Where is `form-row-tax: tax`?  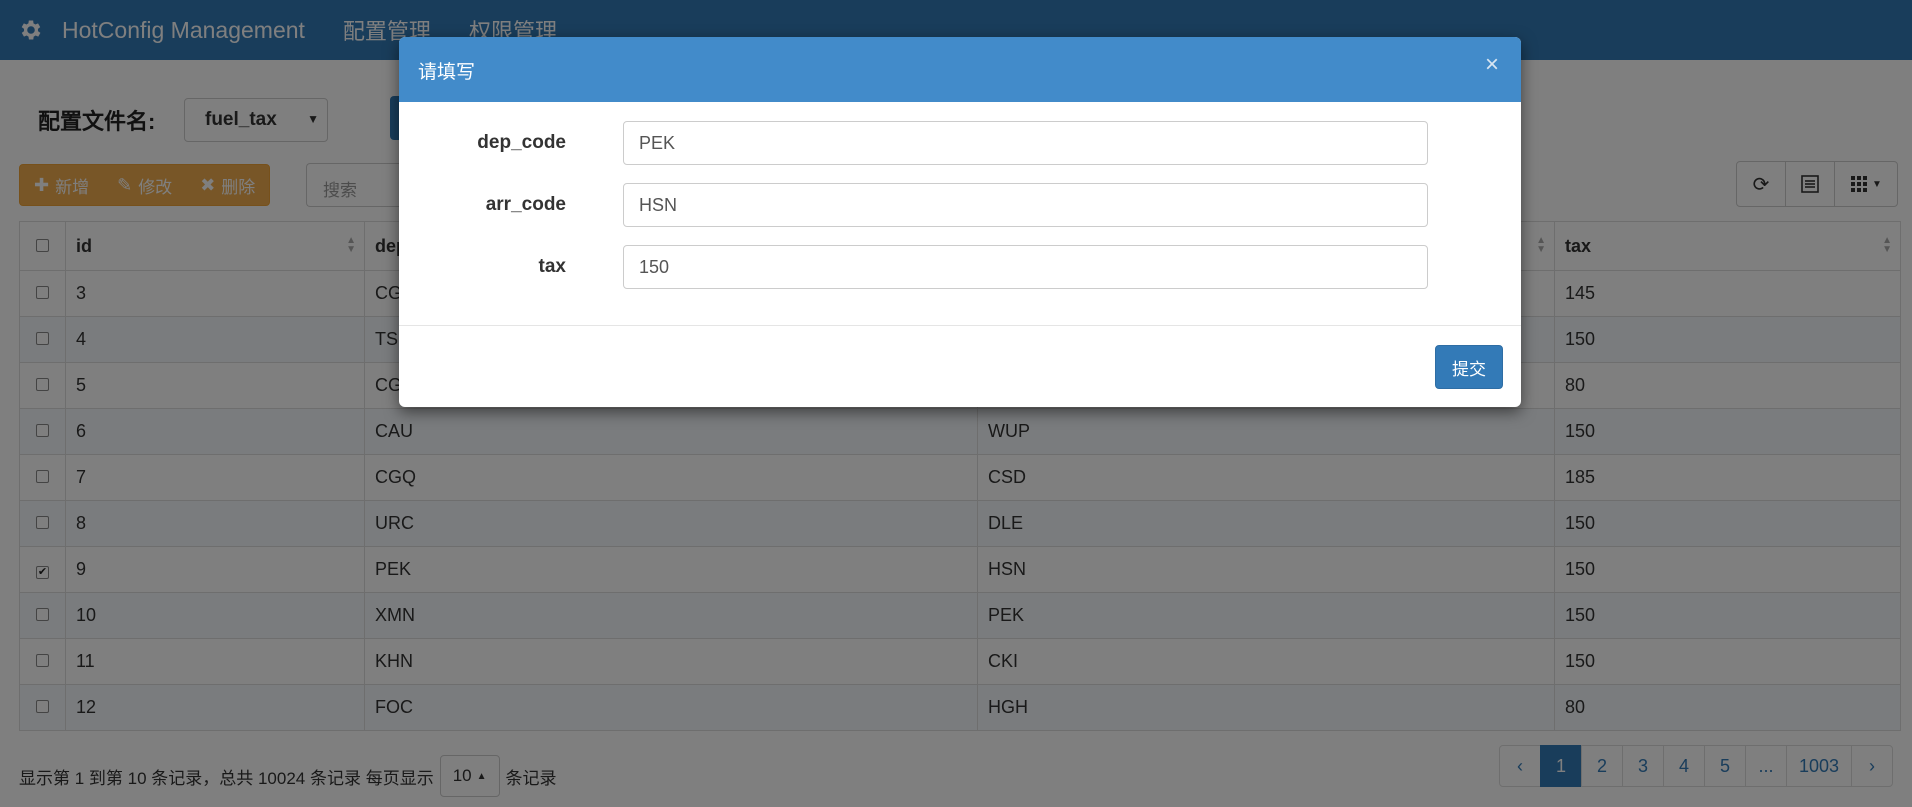
form-row-tax: tax is located at coordinates (960, 267).